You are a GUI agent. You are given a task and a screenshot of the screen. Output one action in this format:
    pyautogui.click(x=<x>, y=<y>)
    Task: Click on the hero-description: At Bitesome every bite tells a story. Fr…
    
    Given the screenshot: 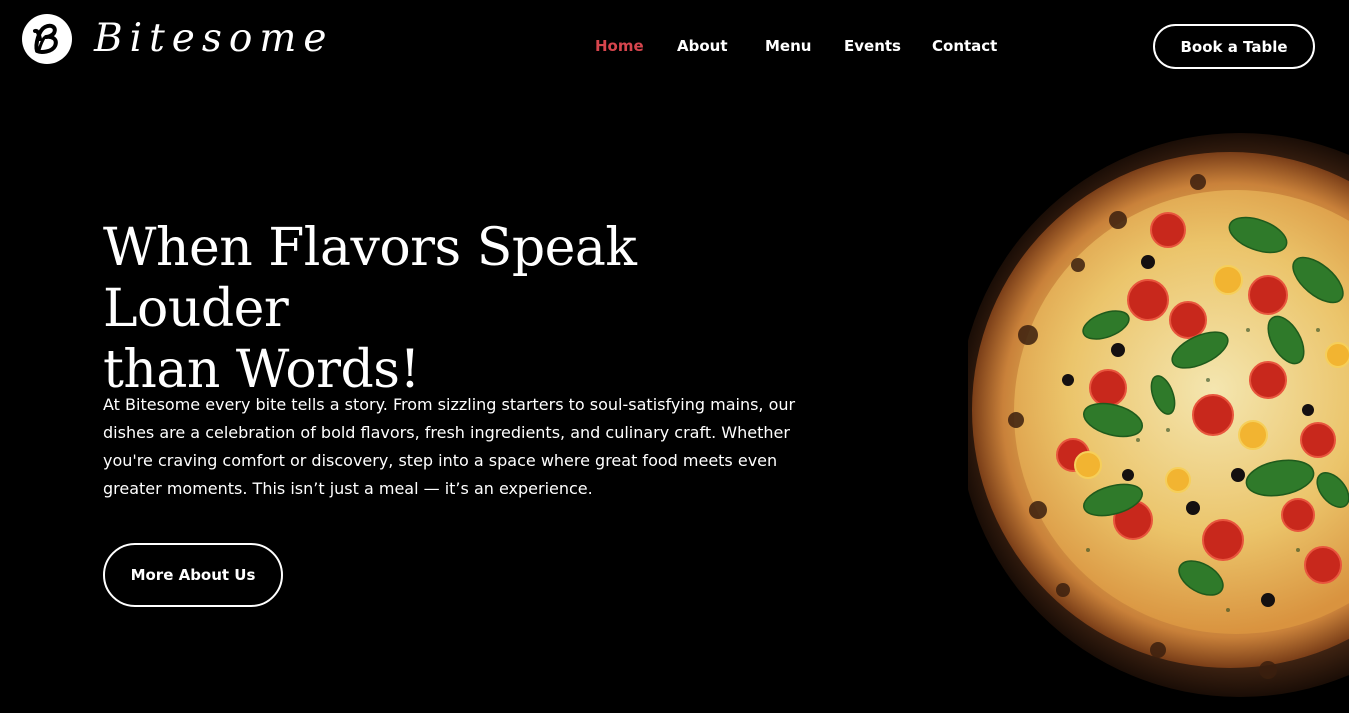 What is the action you would take?
    pyautogui.click(x=449, y=446)
    